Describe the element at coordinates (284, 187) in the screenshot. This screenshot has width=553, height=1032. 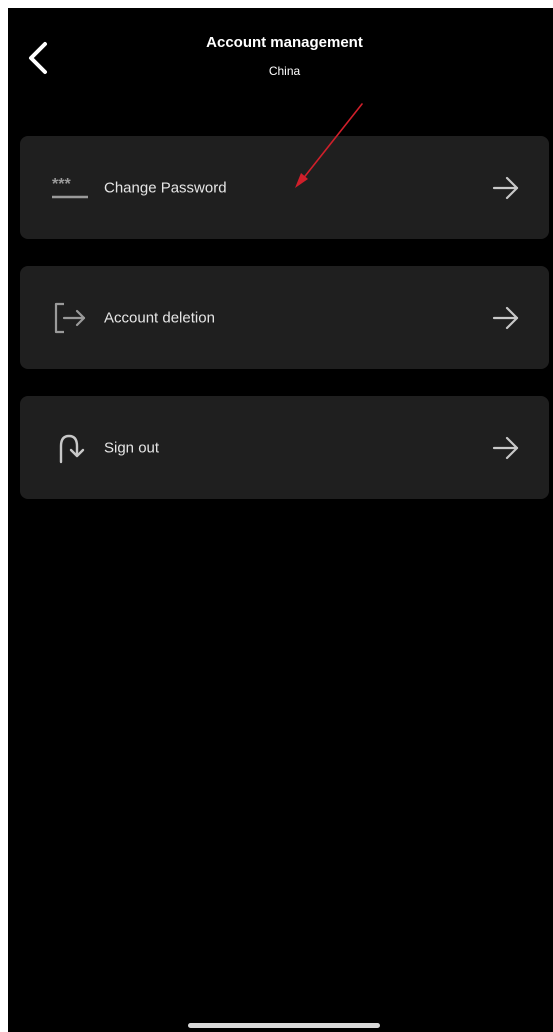
I see `change-password-item: *** Change Password` at that location.